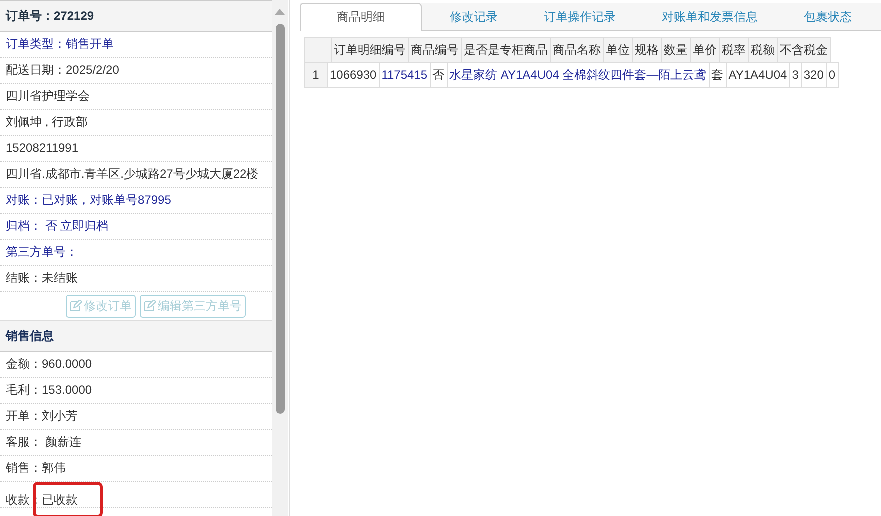 The width and height of the screenshot is (881, 516). I want to click on table-cell: 套, so click(717, 75).